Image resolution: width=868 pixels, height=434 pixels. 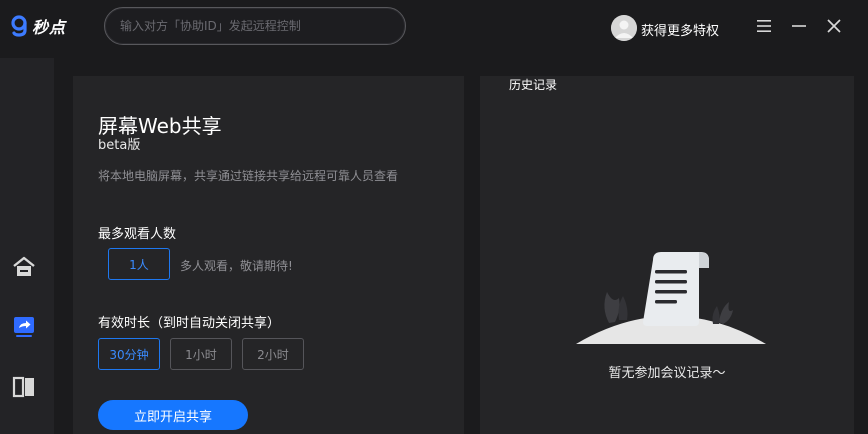 I want to click on home-icon, so click(x=24, y=266).